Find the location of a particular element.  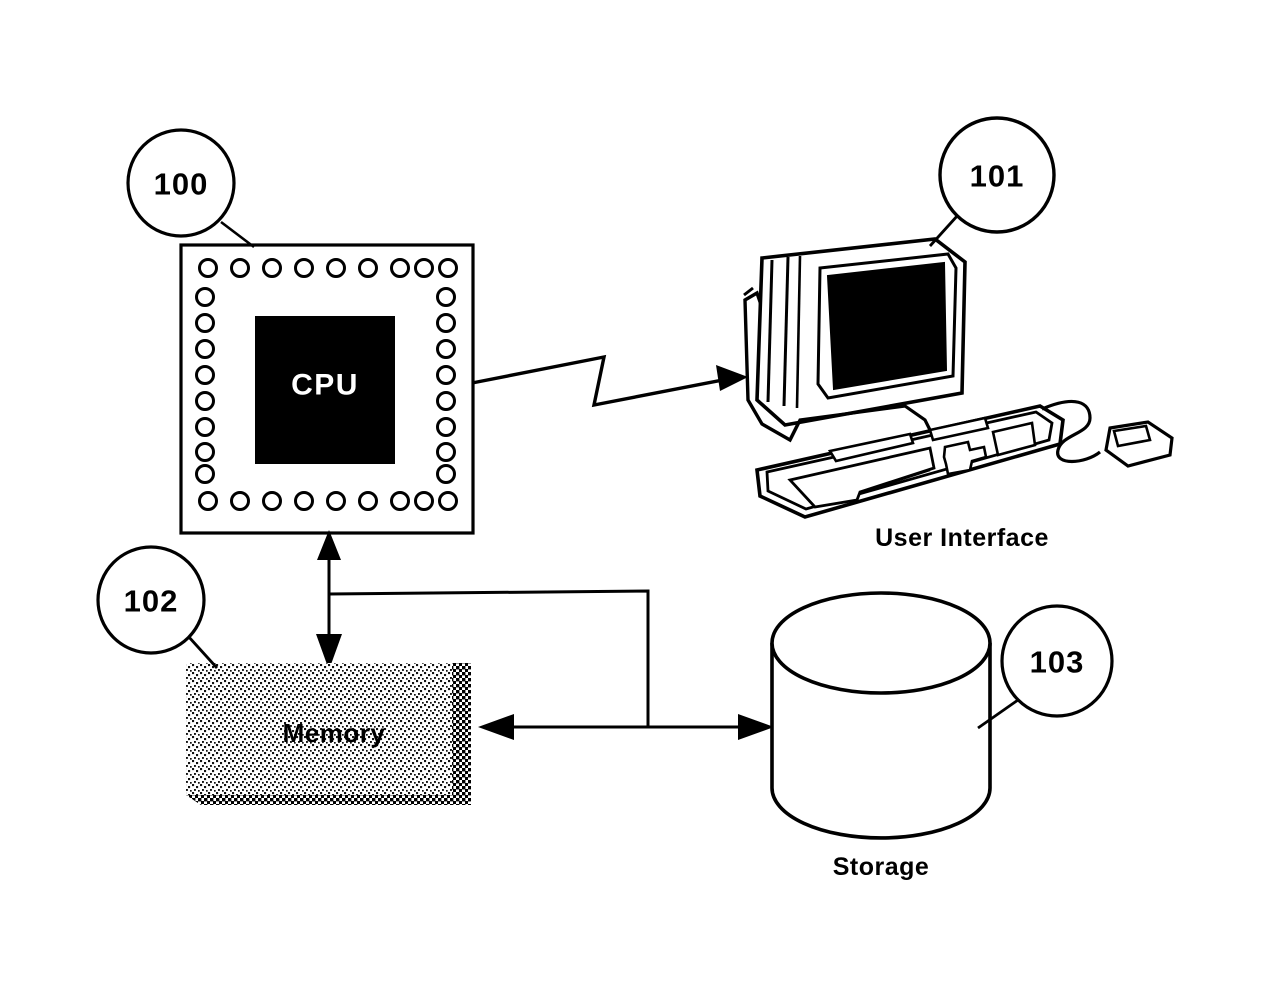

cpu-ui-zigzag-line is located at coordinates (602, 381).